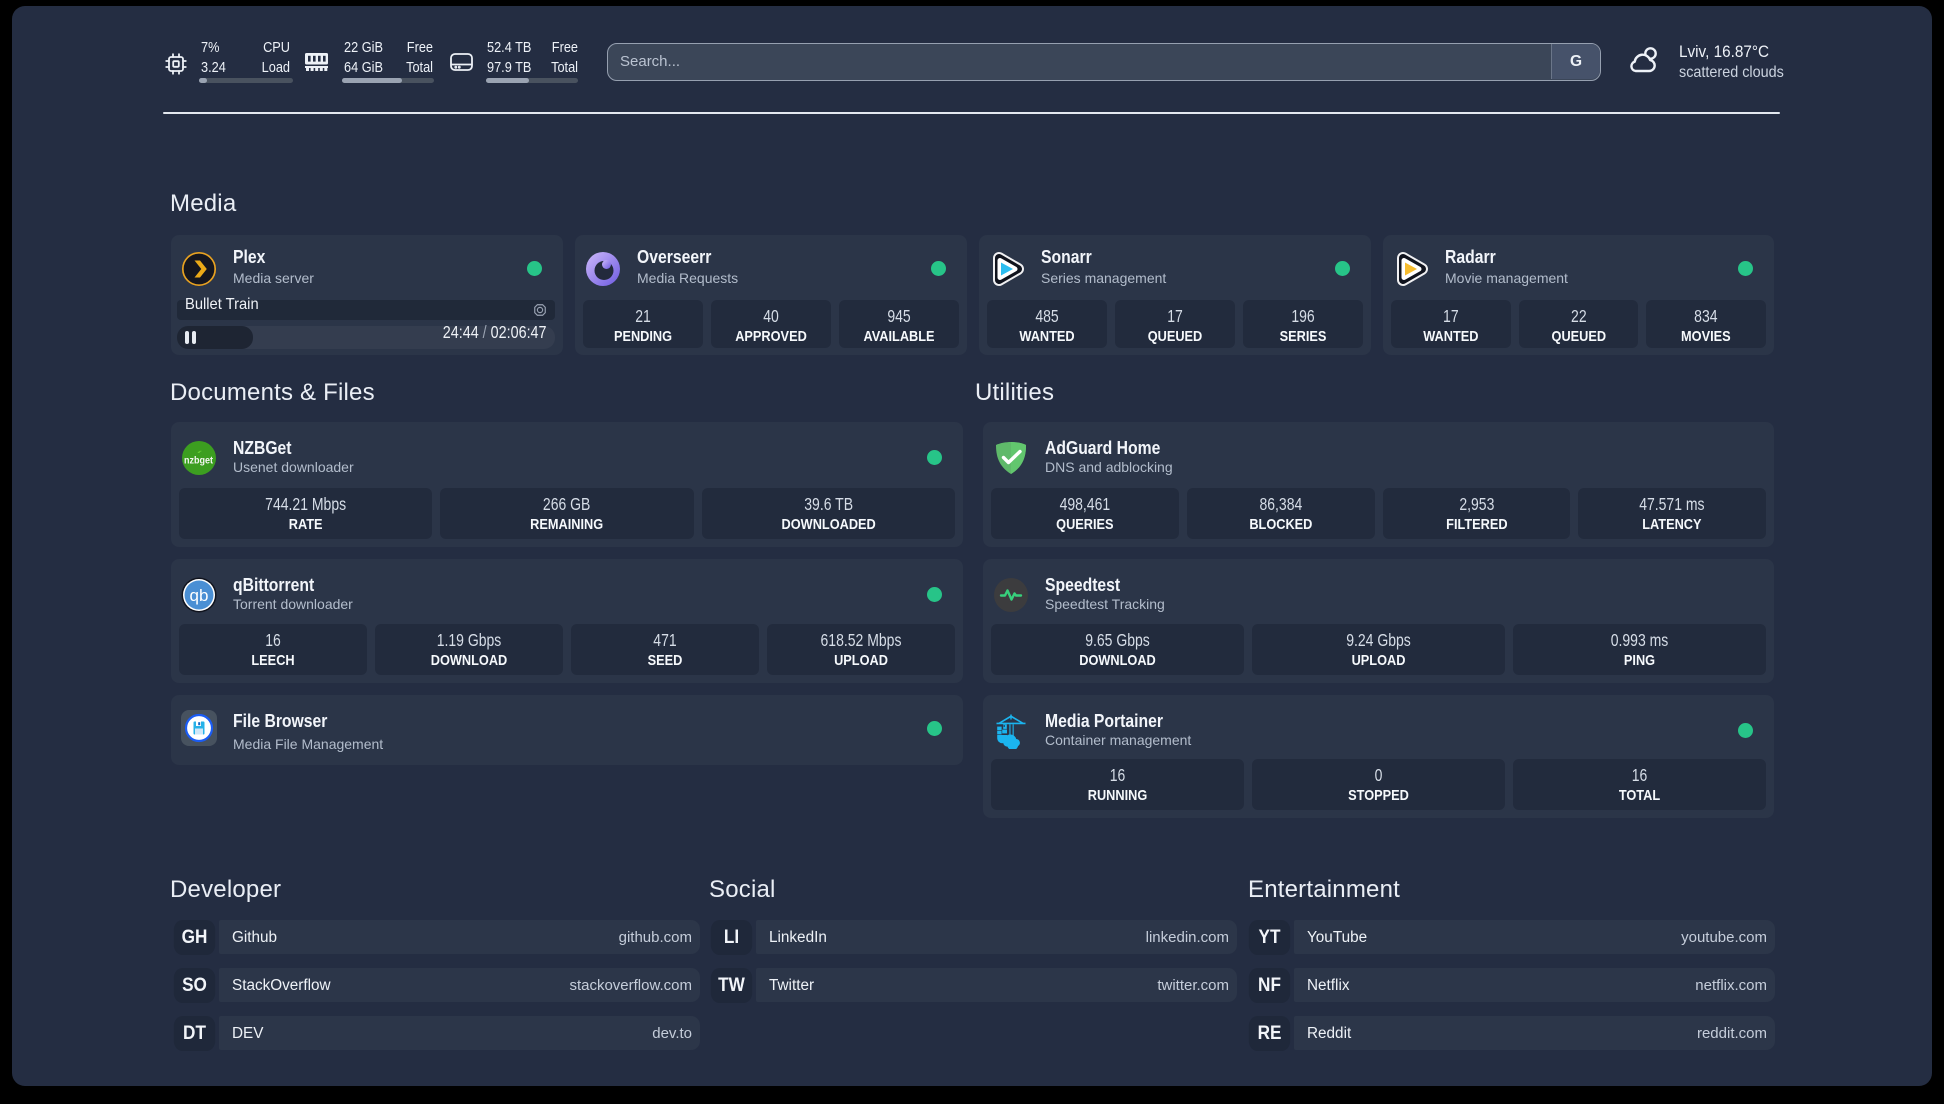 Image resolution: width=1944 pixels, height=1104 pixels. I want to click on svg-text: nzbget, so click(199, 461).